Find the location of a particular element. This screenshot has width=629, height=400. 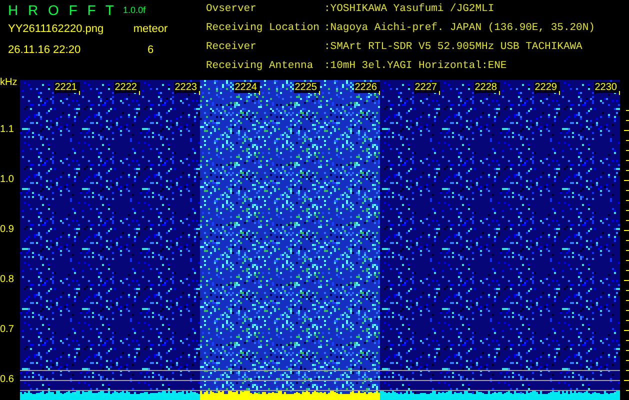

time-label: 2229 is located at coordinates (547, 87).